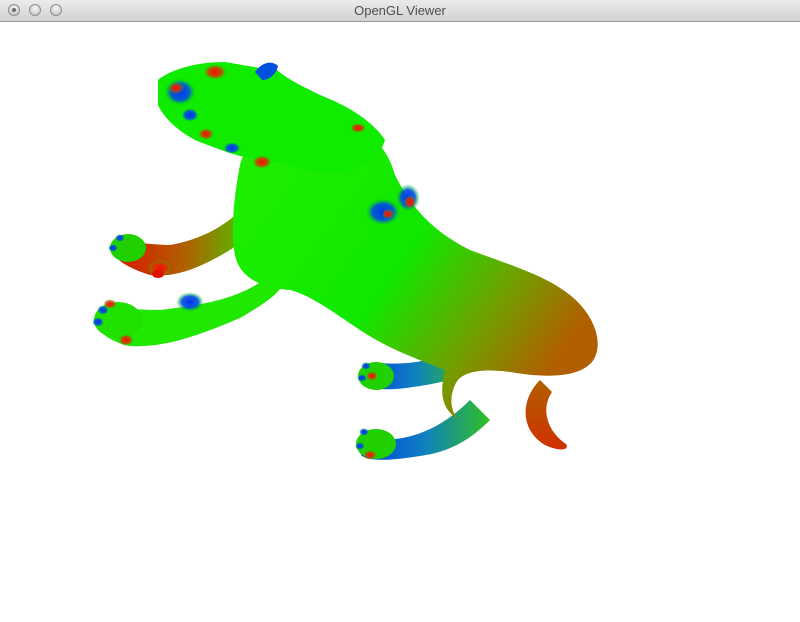  What do you see at coordinates (232, 148) in the screenshot?
I see `spot-jaw-blue` at bounding box center [232, 148].